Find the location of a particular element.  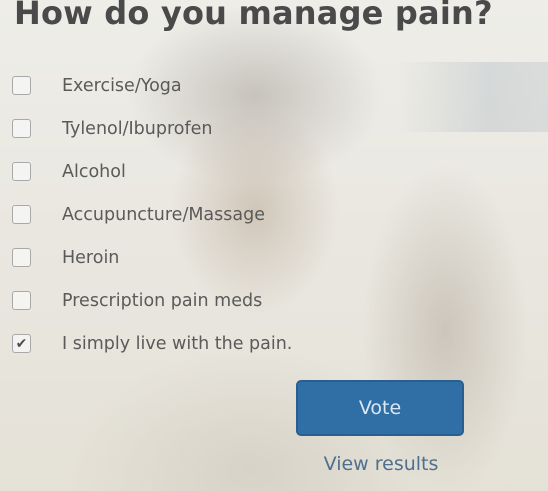

poll-option-alcohol: Alcohol is located at coordinates (146, 171).